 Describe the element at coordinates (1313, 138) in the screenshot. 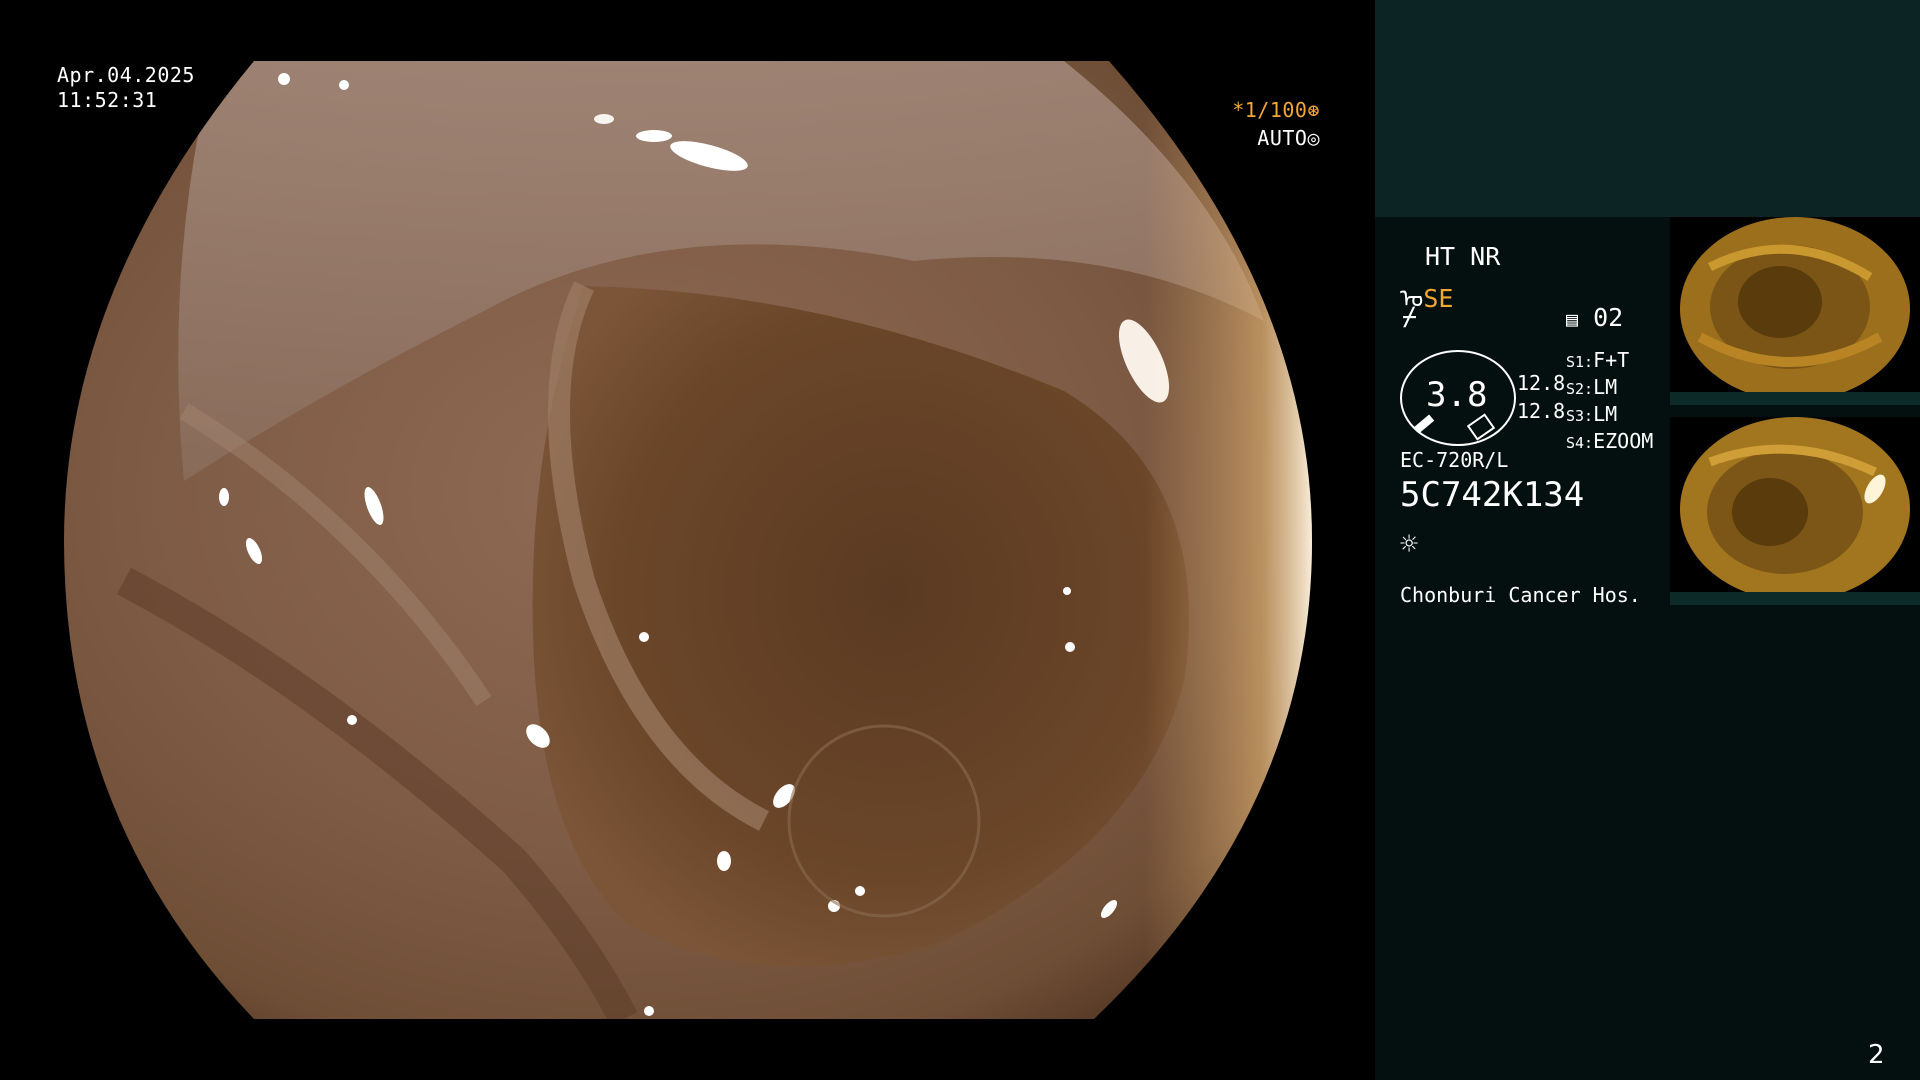

I see `auto-target-icon: ◎` at that location.